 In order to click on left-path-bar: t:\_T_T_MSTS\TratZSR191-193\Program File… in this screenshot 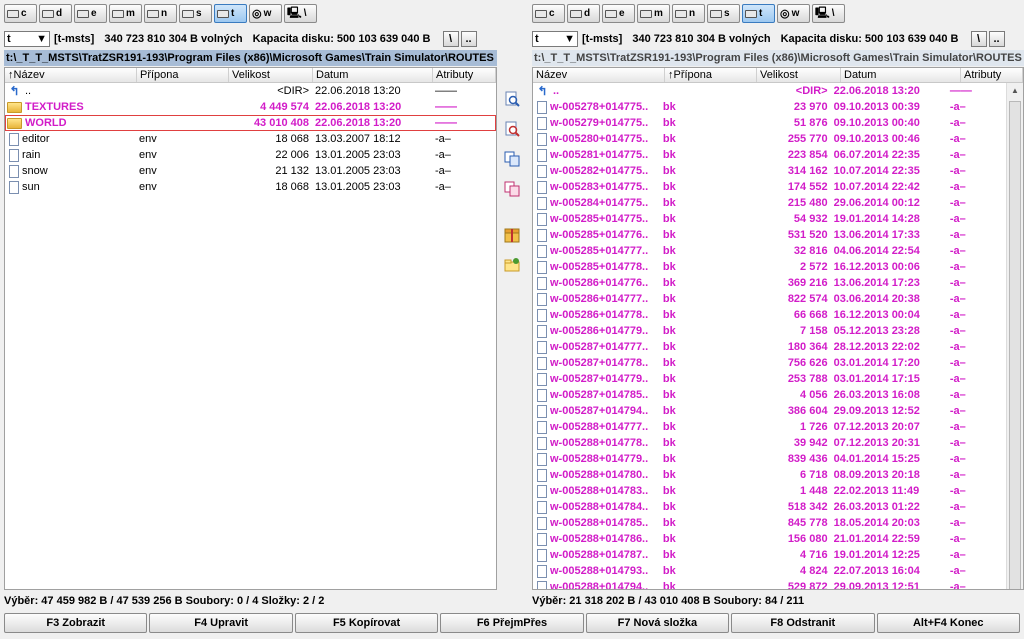, I will do `click(250, 58)`.